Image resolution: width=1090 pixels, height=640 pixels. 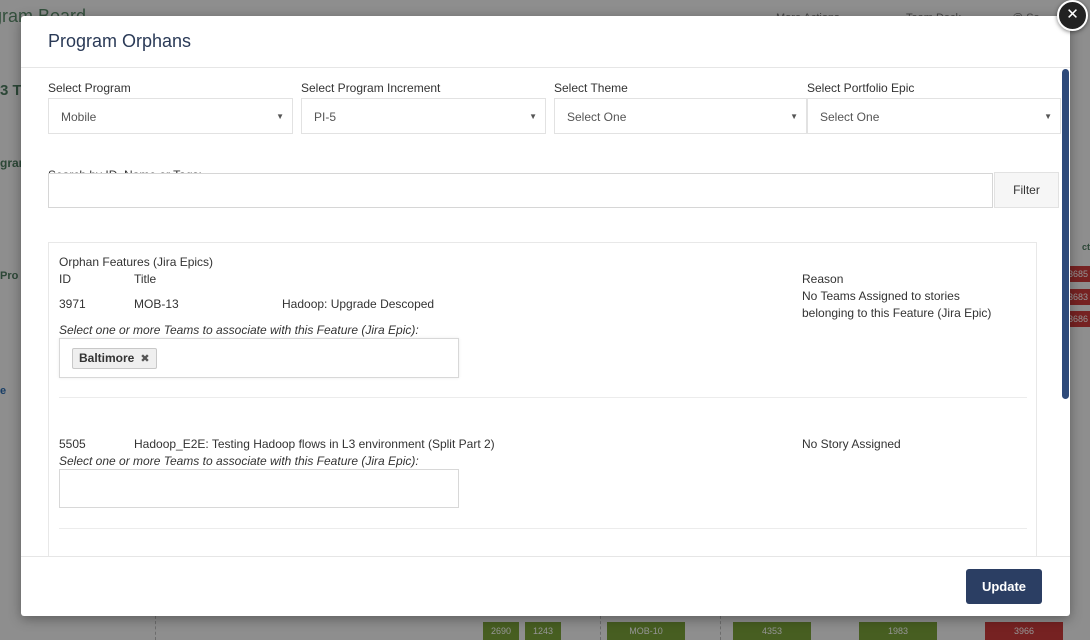 What do you see at coordinates (259, 488) in the screenshot?
I see `team-multiselect` at bounding box center [259, 488].